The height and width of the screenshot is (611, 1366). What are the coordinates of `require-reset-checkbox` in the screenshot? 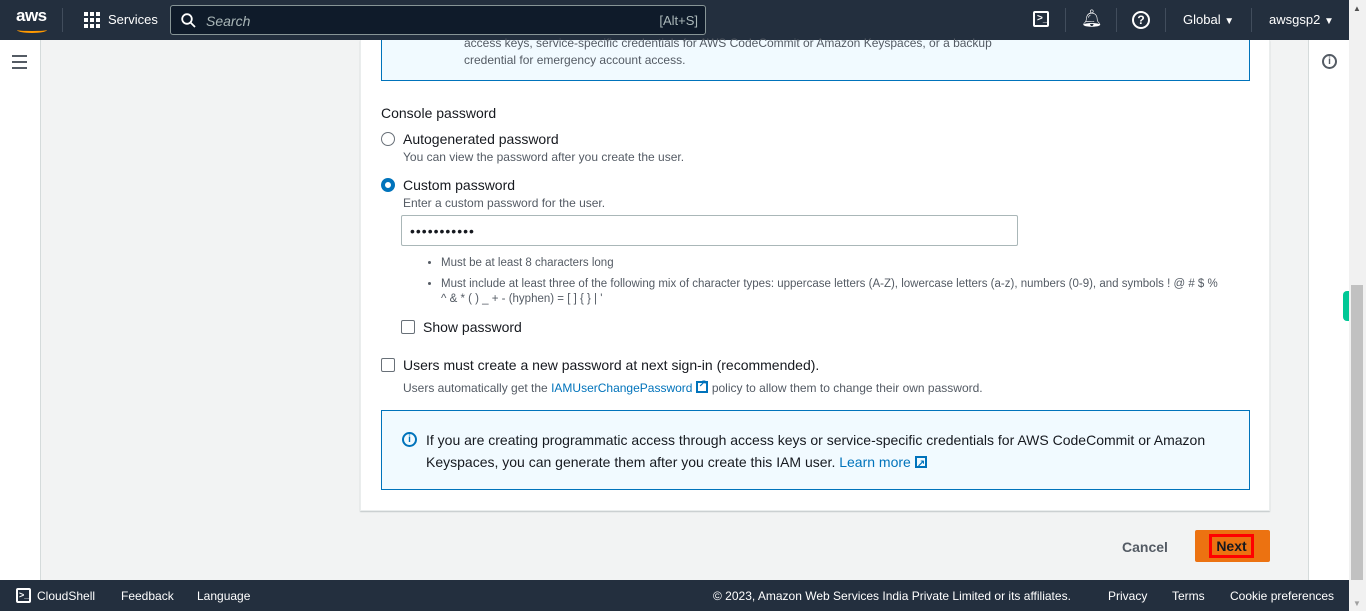 It's located at (388, 365).